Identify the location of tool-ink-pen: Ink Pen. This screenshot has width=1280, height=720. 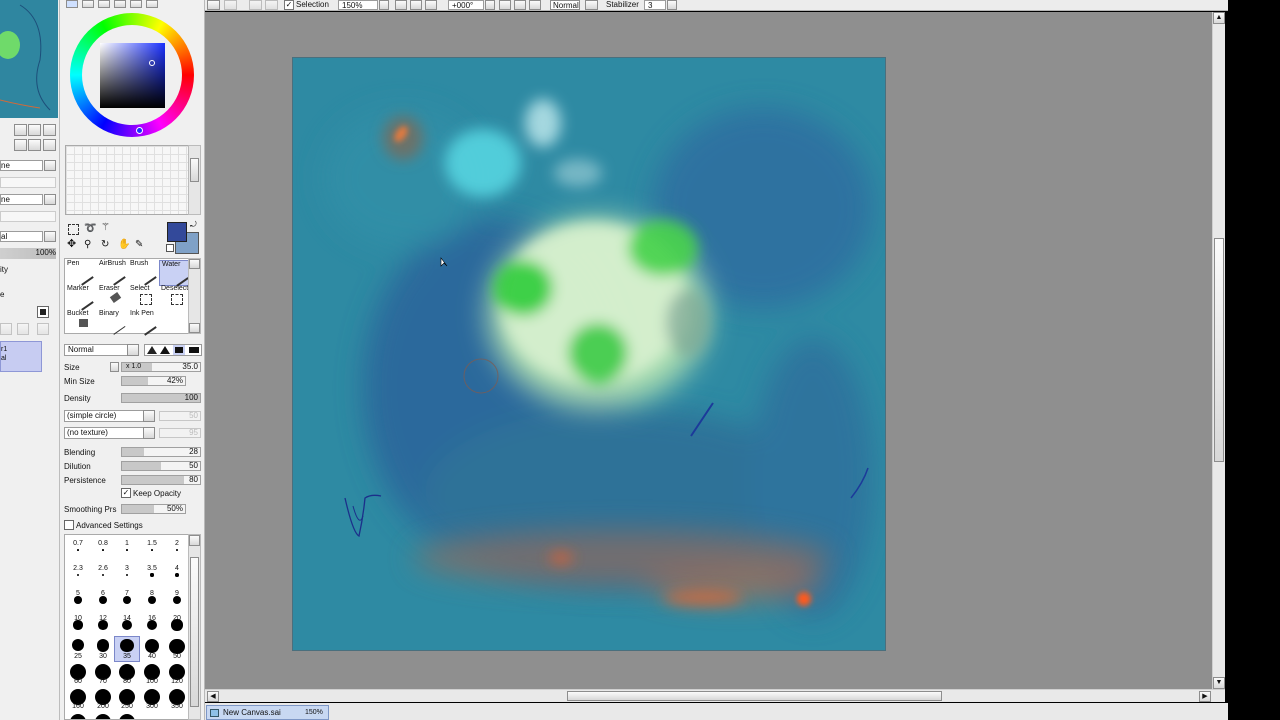
(143, 323).